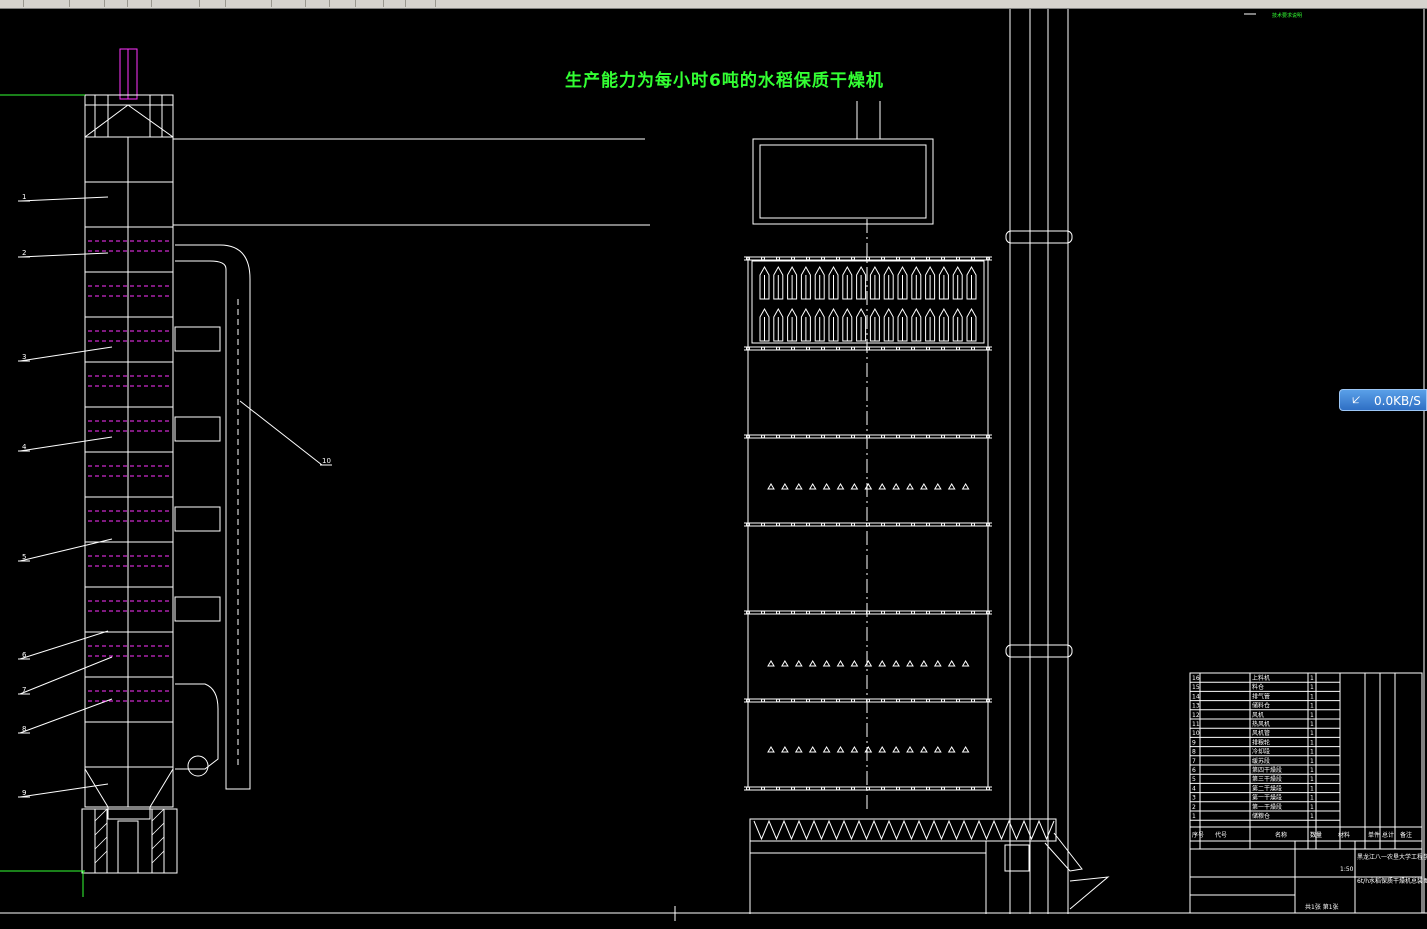  What do you see at coordinates (24, 690) in the screenshot?
I see `callout-label: 7` at bounding box center [24, 690].